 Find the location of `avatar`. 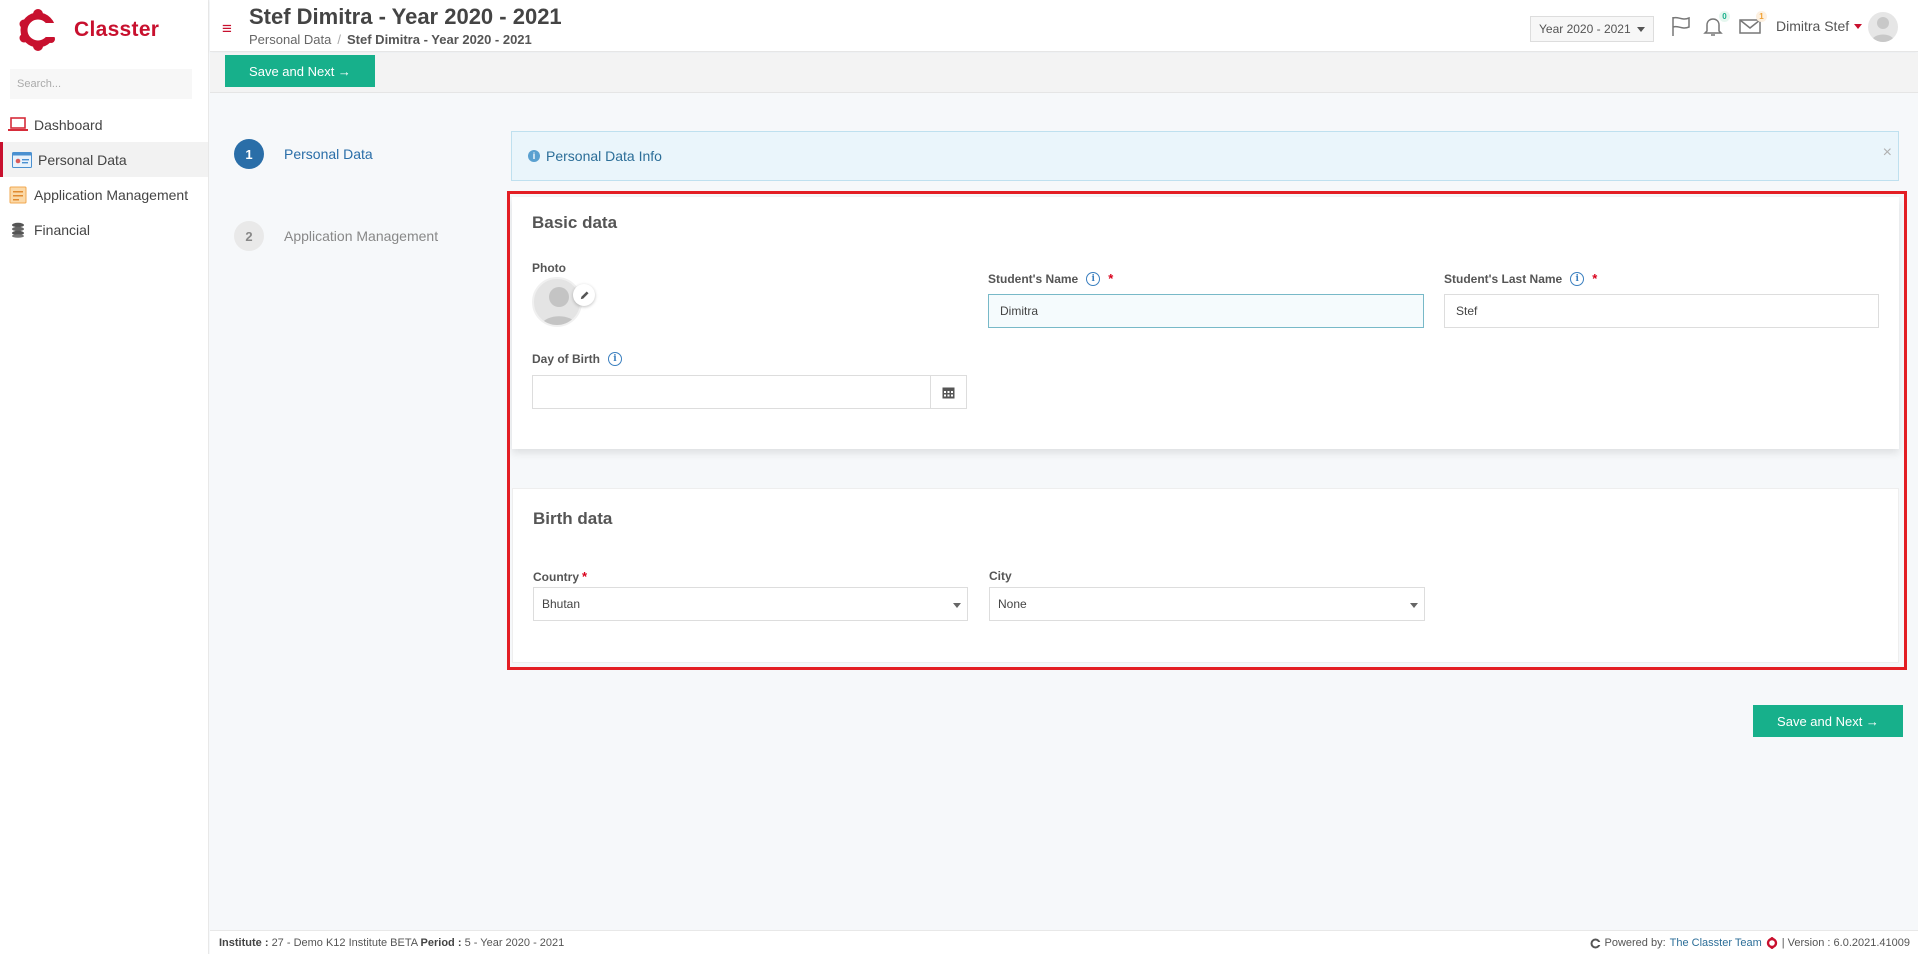

avatar is located at coordinates (1883, 27).